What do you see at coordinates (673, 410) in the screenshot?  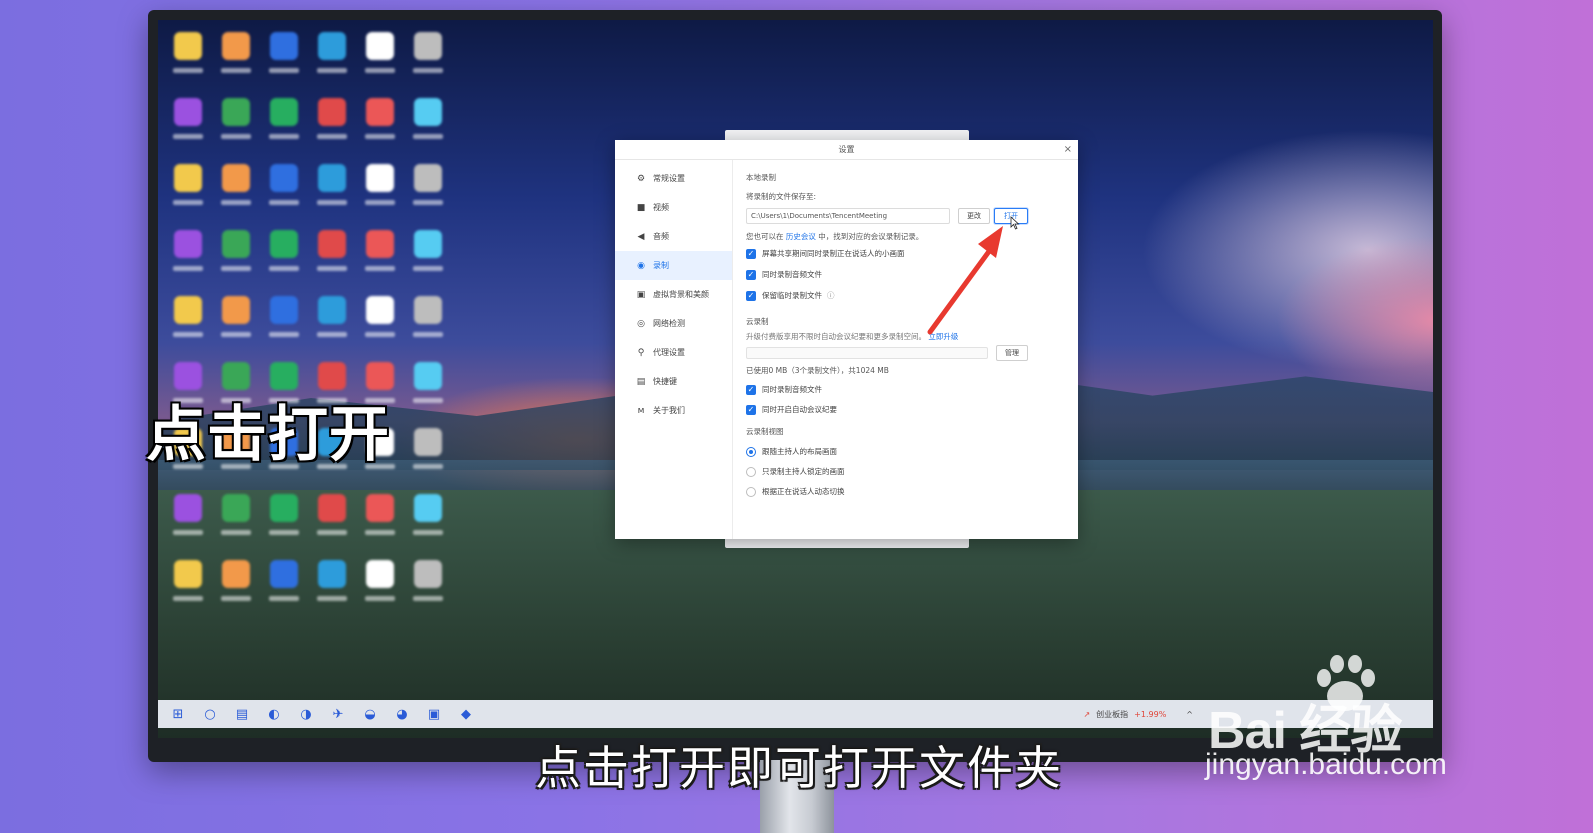 I see `sidebar-item: ᴍ 关于我们` at bounding box center [673, 410].